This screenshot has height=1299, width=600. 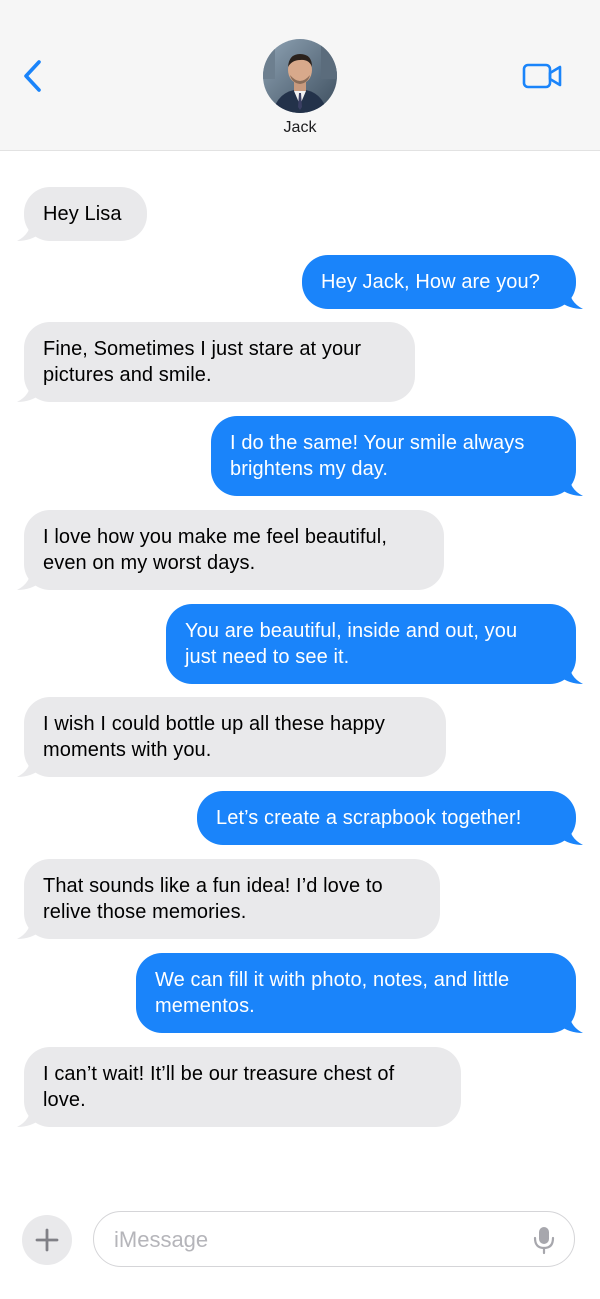 I want to click on conversation-header: Jack, so click(x=300, y=75).